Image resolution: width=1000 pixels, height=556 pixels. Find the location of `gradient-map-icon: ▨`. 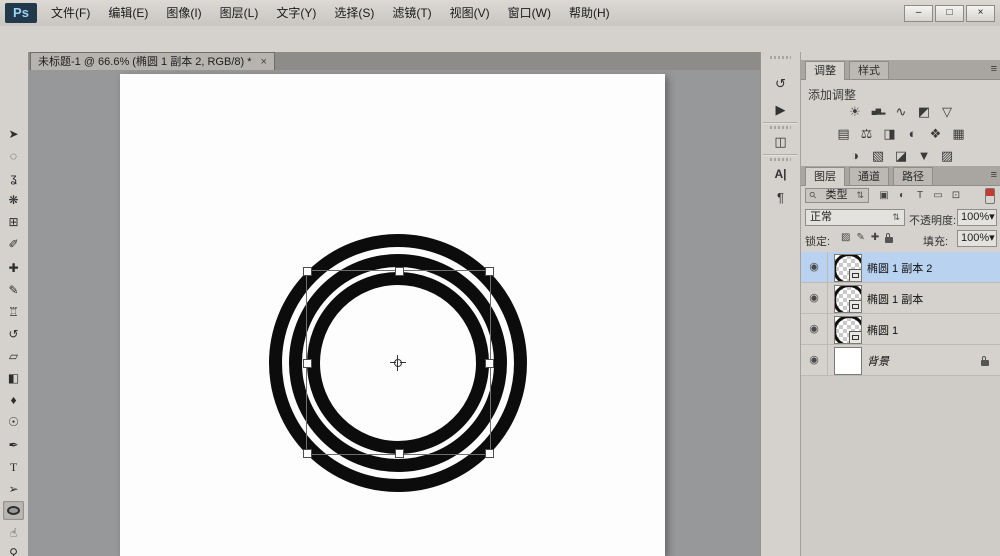

gradient-map-icon: ▨ is located at coordinates (947, 156).